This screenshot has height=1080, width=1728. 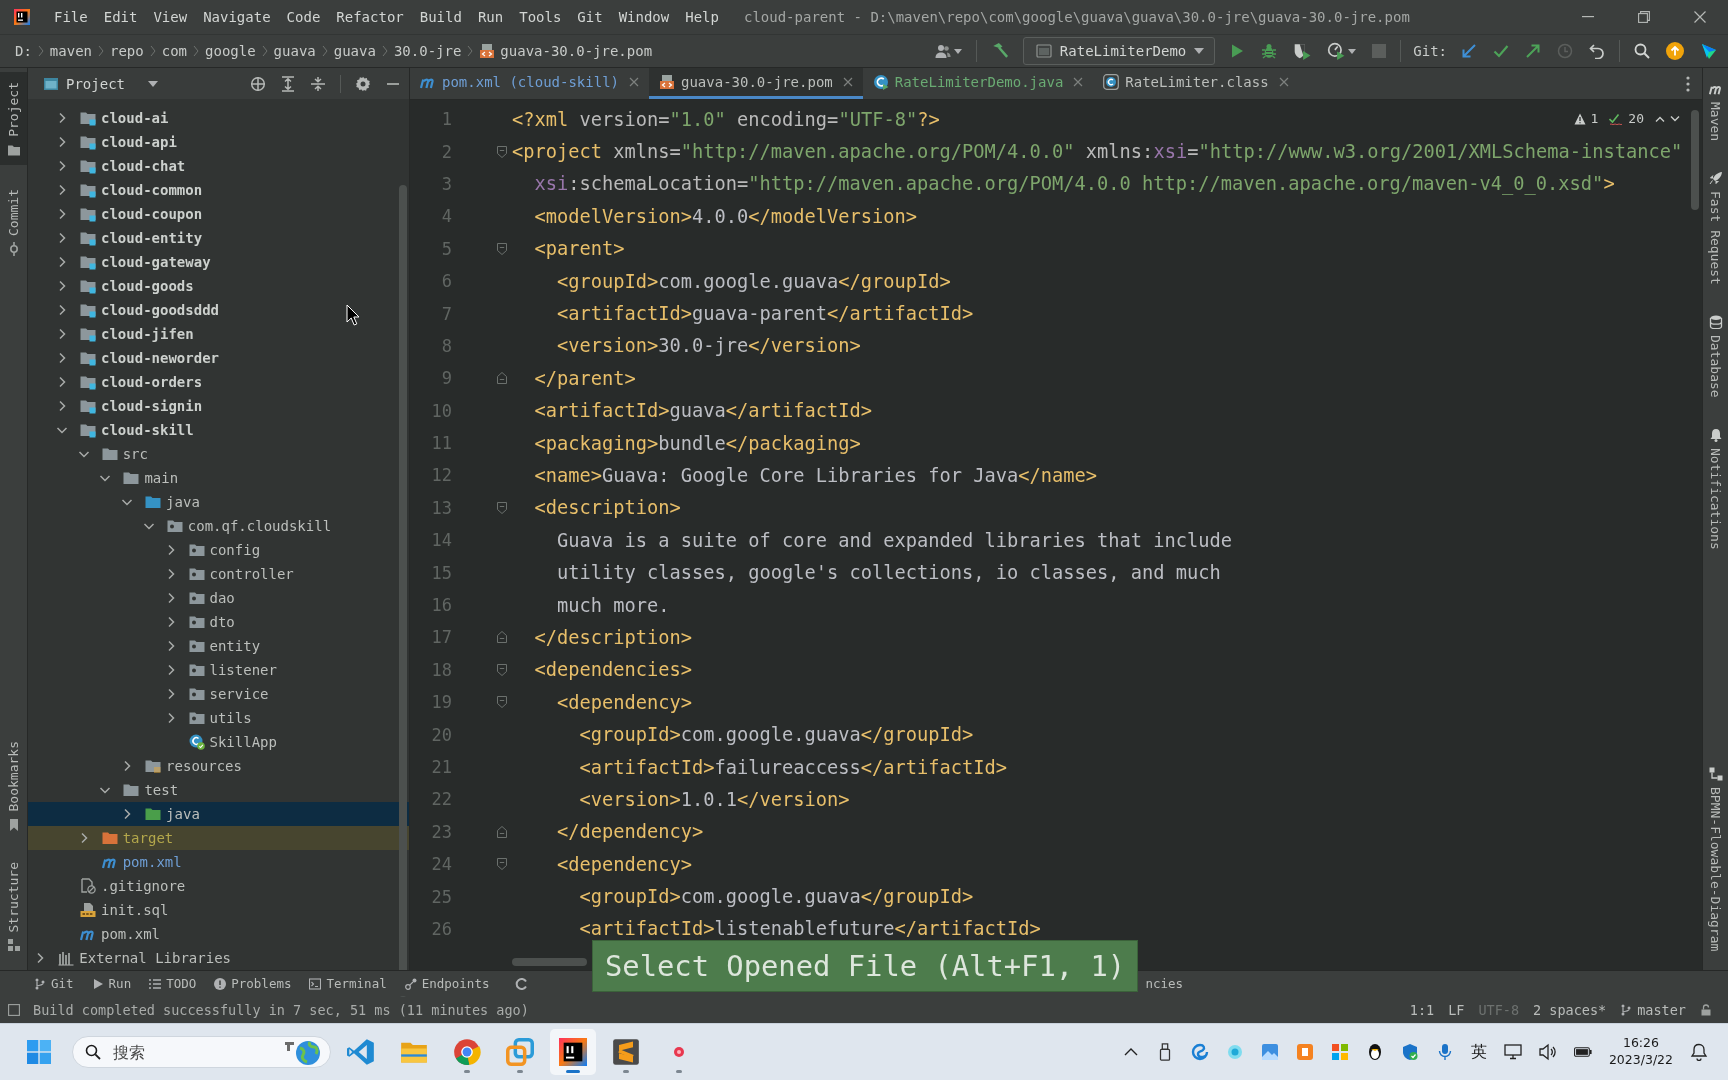 I want to click on menu-item: Window, so click(x=644, y=17).